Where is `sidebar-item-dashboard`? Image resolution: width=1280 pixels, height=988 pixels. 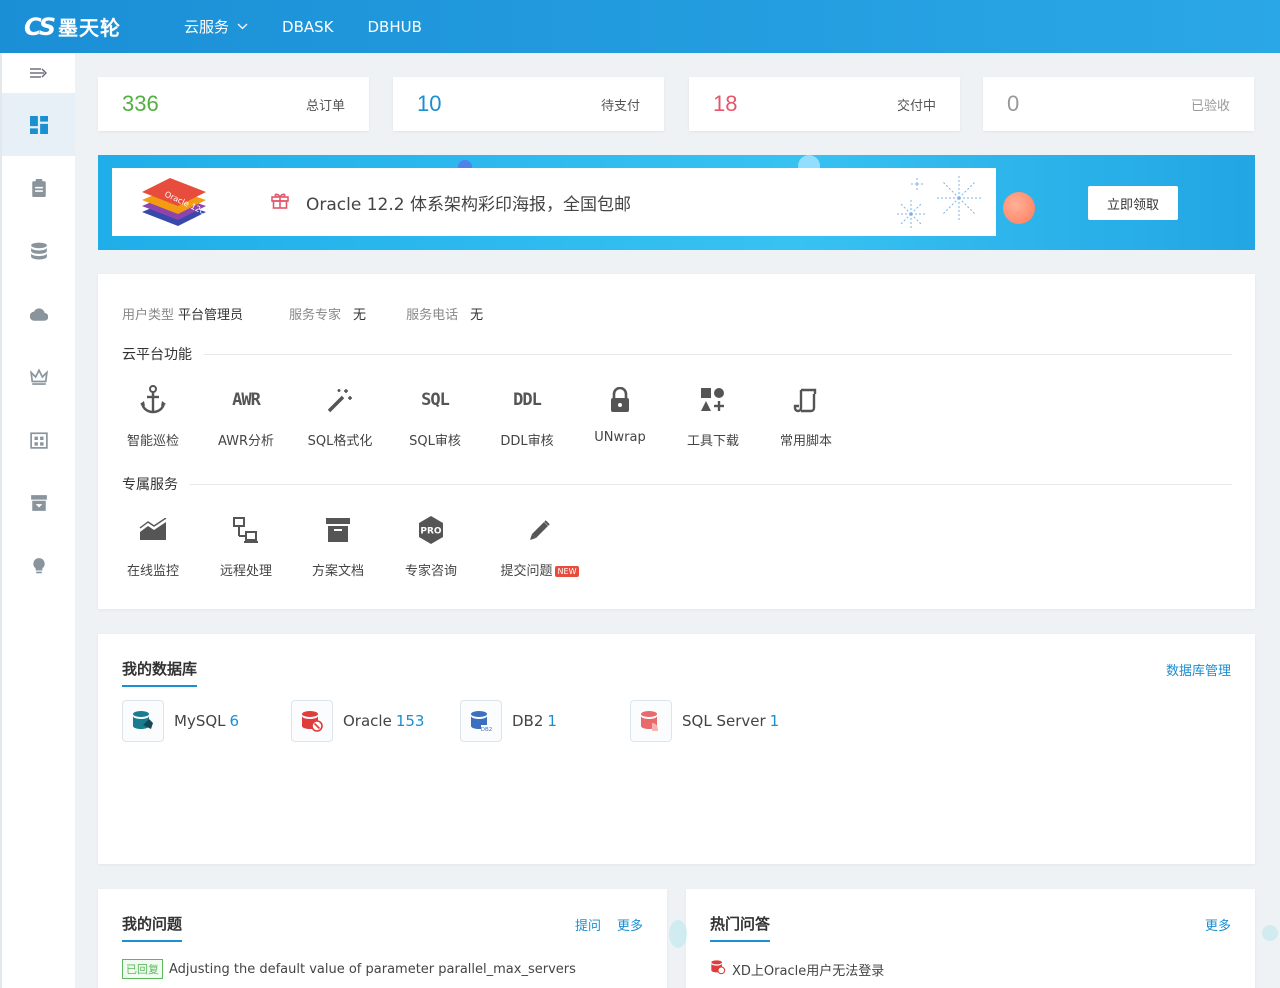 sidebar-item-dashboard is located at coordinates (38, 124).